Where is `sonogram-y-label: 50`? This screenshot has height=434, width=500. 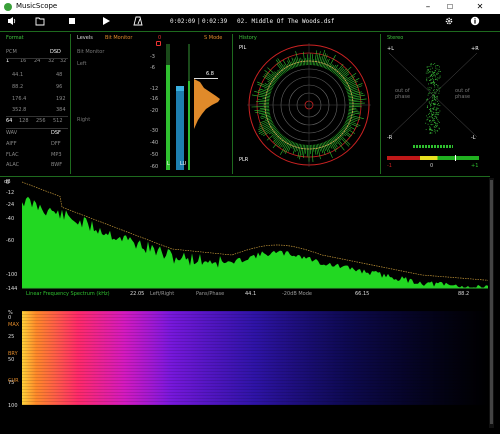 sonogram-y-label: 50 is located at coordinates (11, 360).